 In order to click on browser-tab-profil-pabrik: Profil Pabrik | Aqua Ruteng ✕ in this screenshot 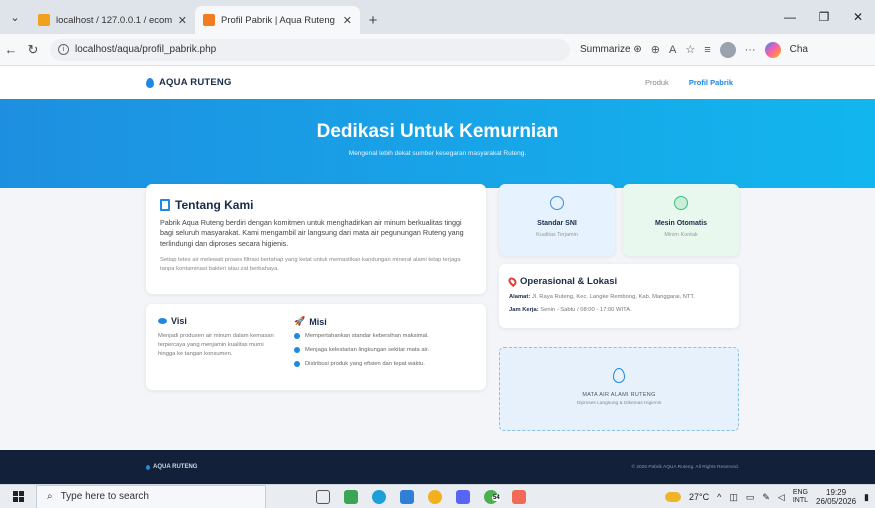, I will do `click(277, 20)`.